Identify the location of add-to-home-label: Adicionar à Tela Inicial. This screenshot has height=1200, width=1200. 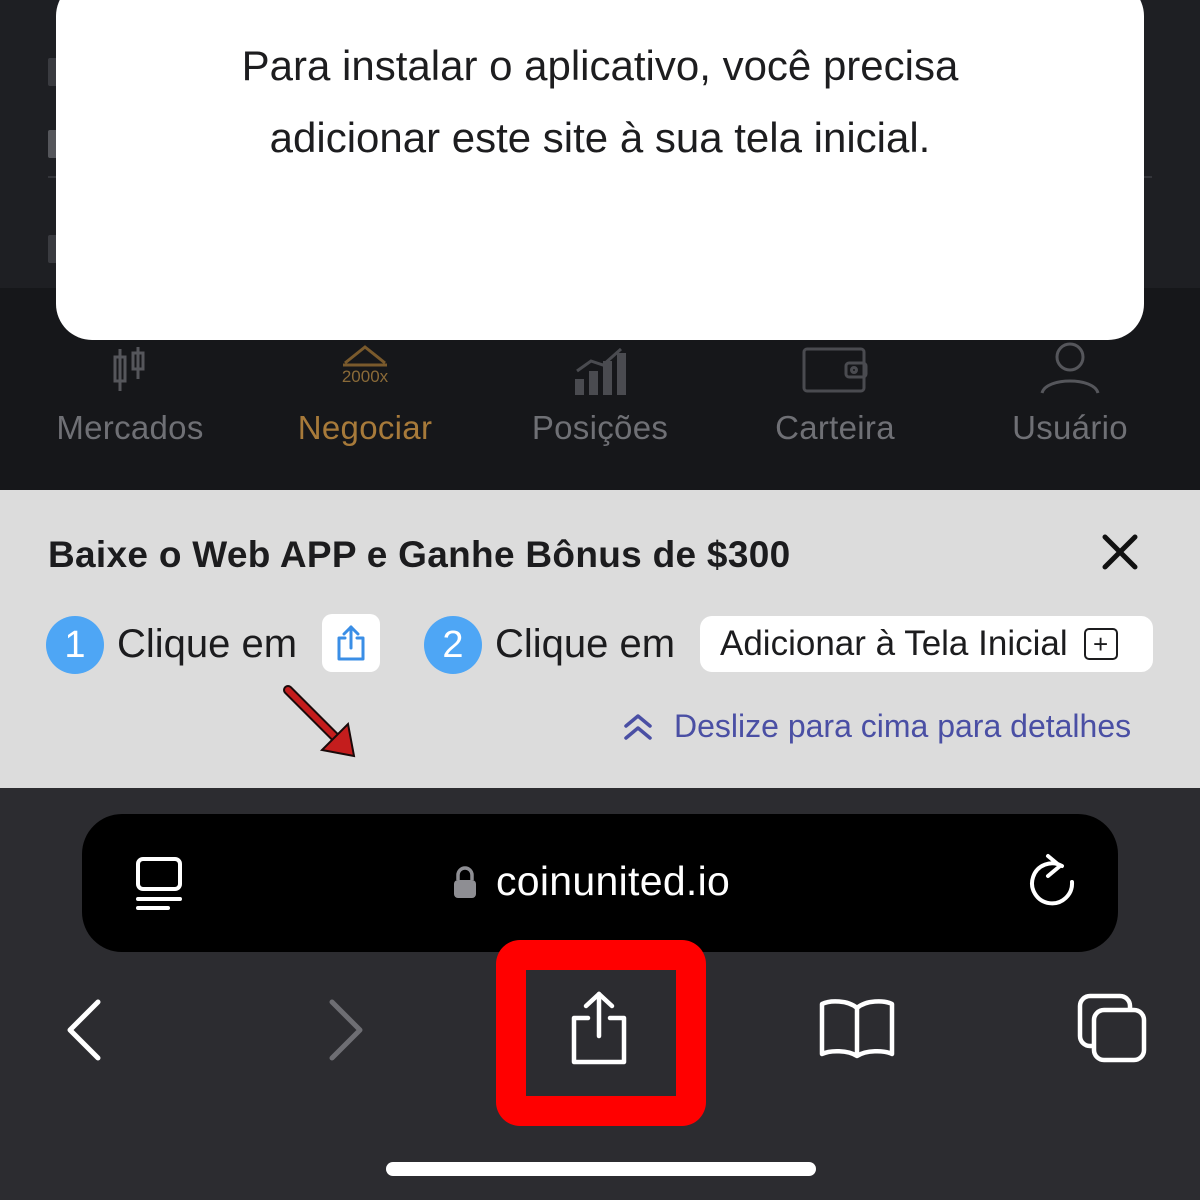
(894, 643).